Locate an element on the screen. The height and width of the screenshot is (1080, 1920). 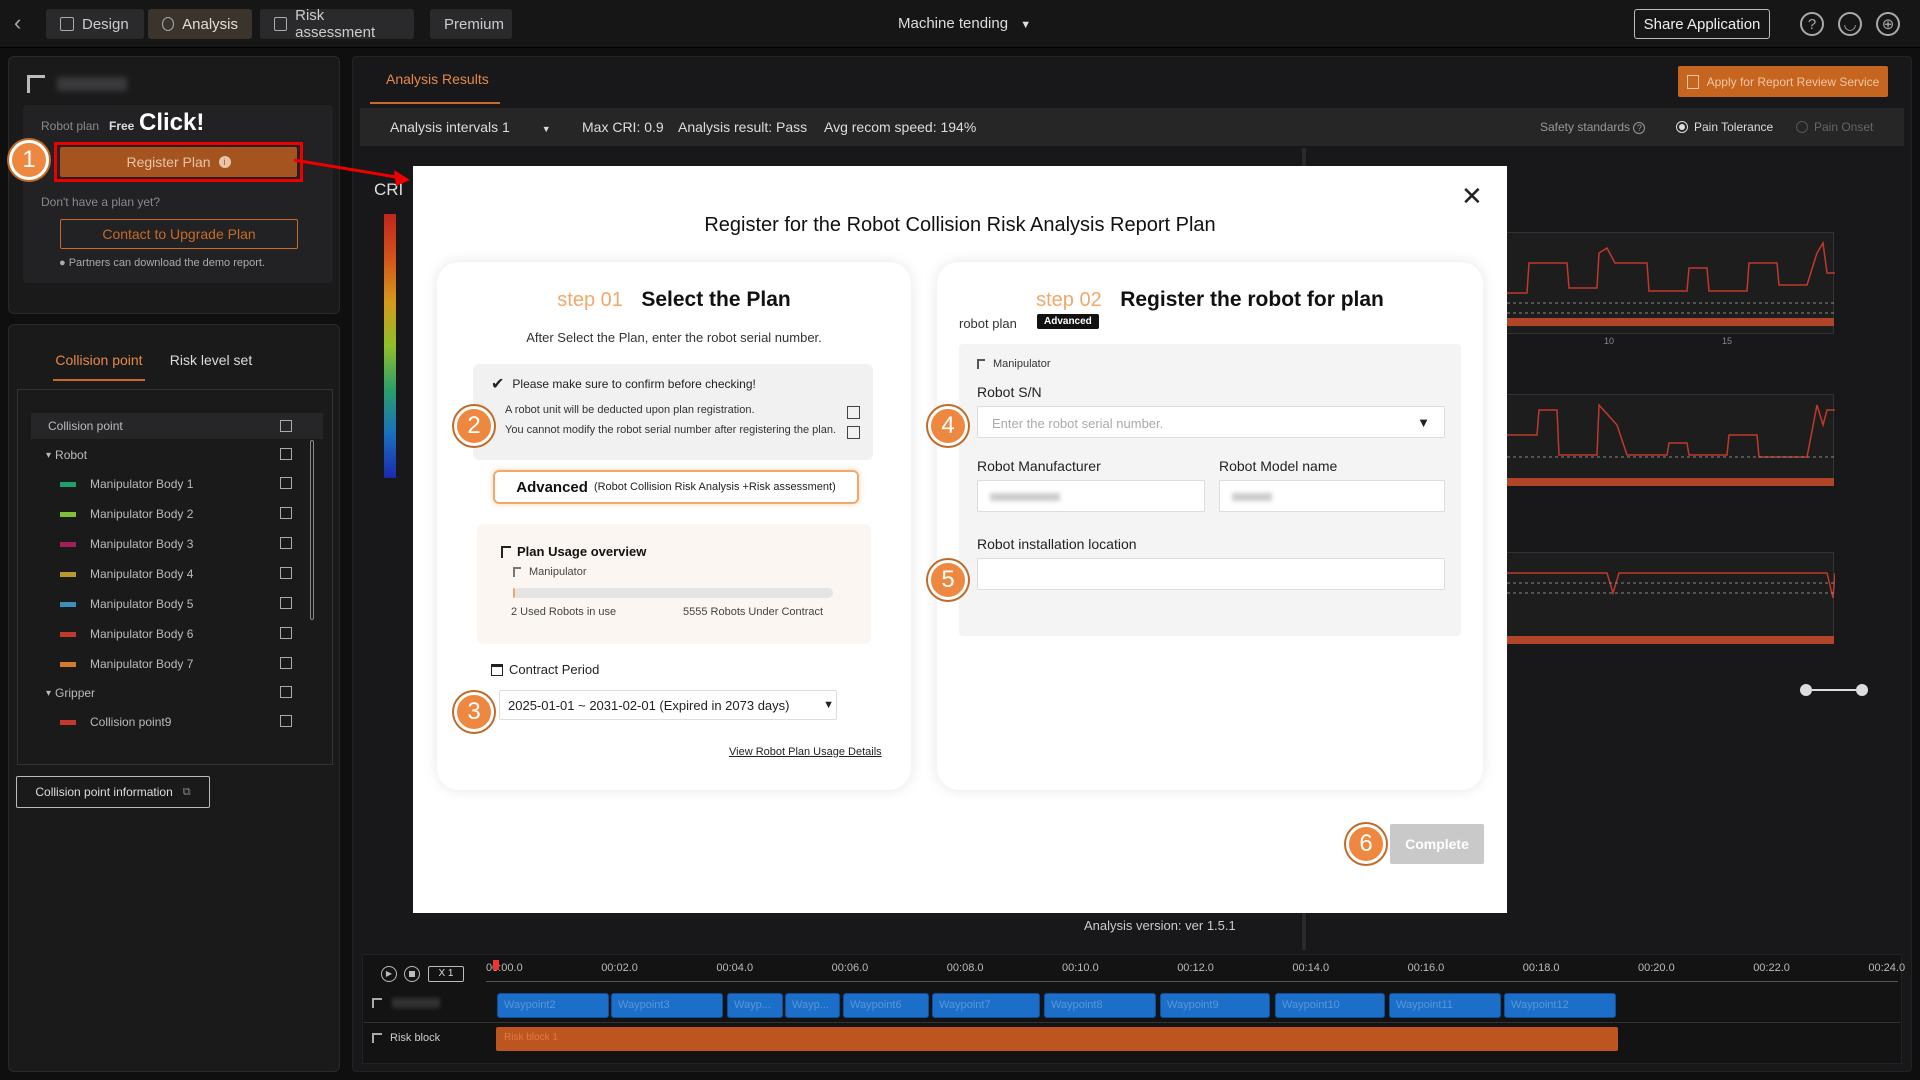
waypoint-block: Waypoint12 is located at coordinates (1560, 1005).